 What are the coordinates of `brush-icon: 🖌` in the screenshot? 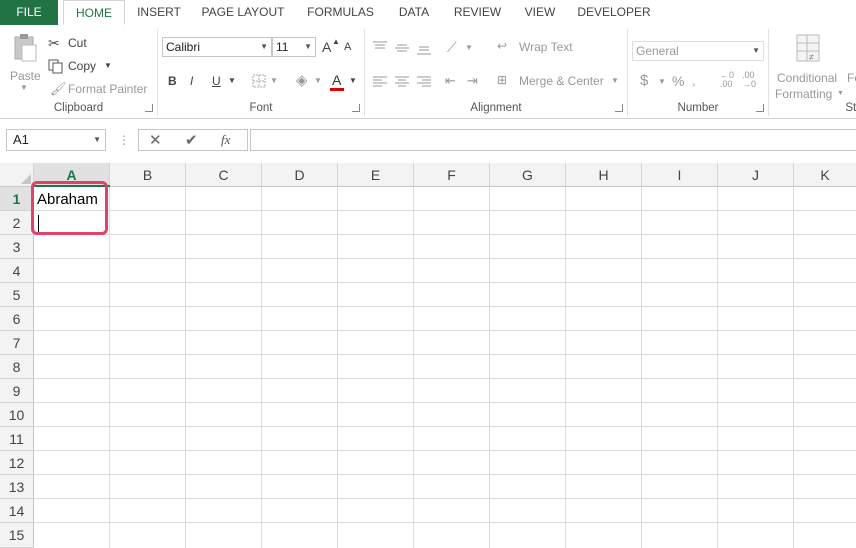 It's located at (58, 88).